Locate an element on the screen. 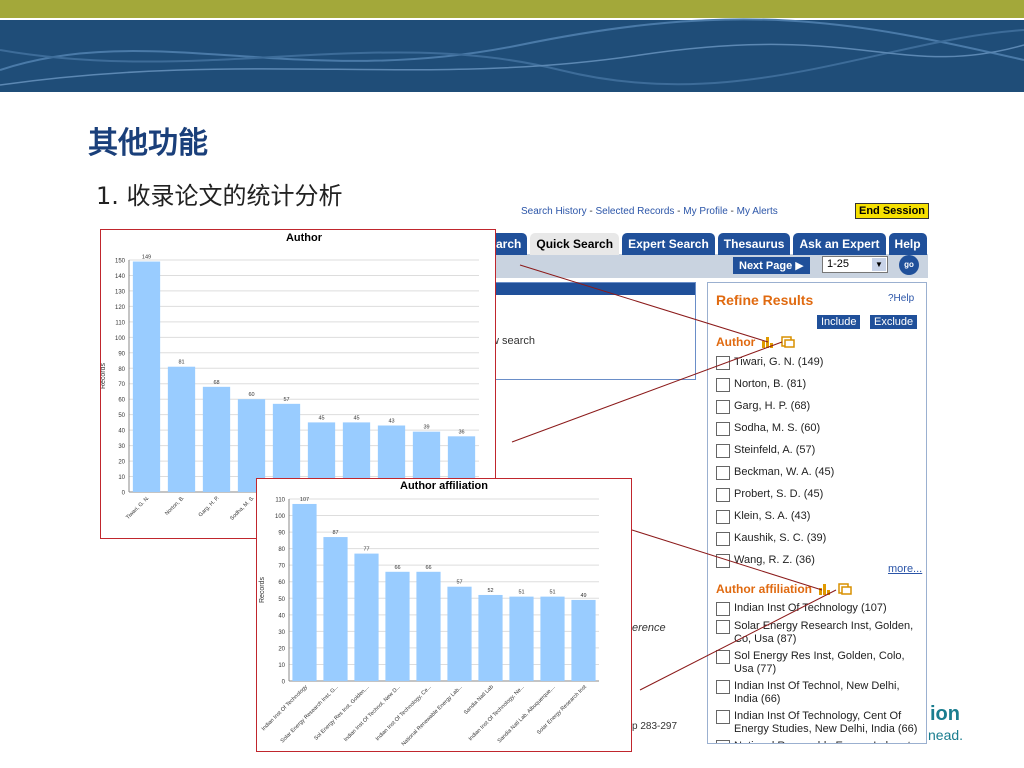  author-facet-item: Beckman, W. A. (45) is located at coordinates (820, 473).